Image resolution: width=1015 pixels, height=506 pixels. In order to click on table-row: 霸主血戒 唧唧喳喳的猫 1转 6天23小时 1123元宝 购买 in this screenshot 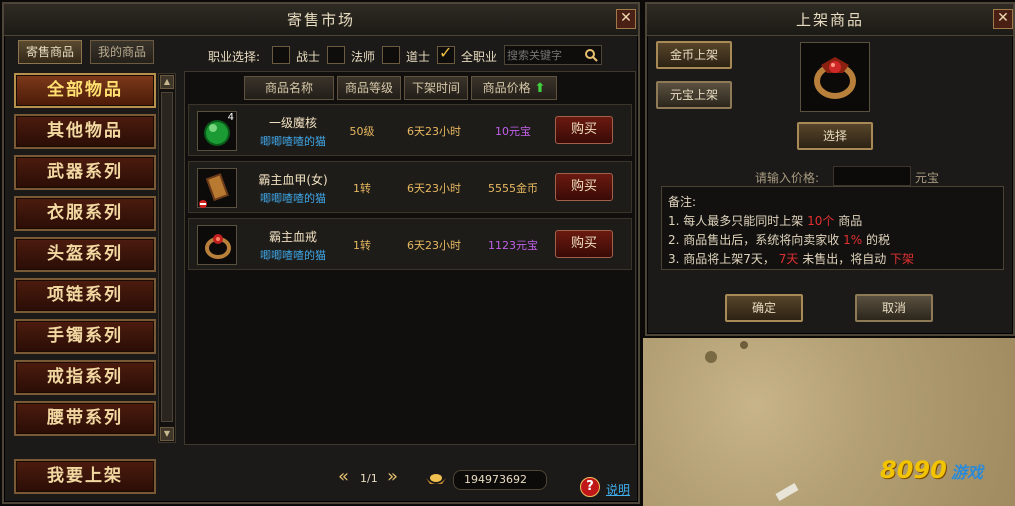, I will do `click(410, 244)`.